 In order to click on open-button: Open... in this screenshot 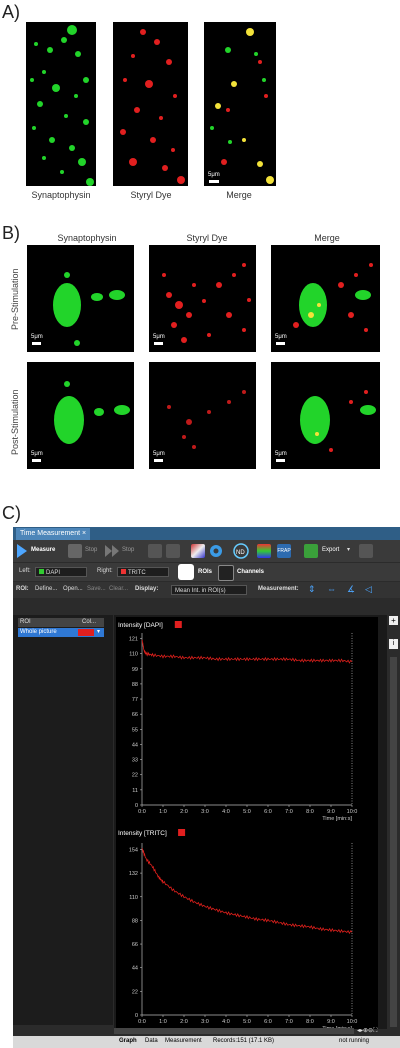, I will do `click(73, 589)`.